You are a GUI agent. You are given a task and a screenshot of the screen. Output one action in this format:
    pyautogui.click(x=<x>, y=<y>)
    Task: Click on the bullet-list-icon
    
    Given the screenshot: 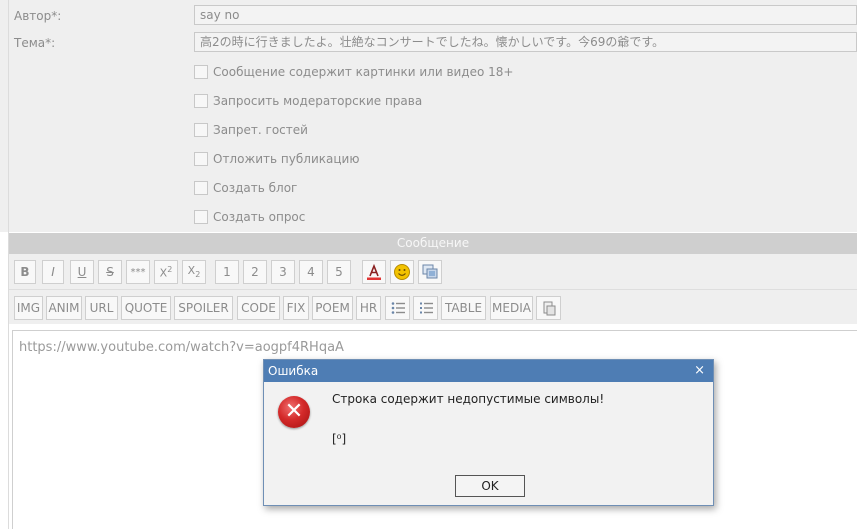 What is the action you would take?
    pyautogui.click(x=398, y=308)
    